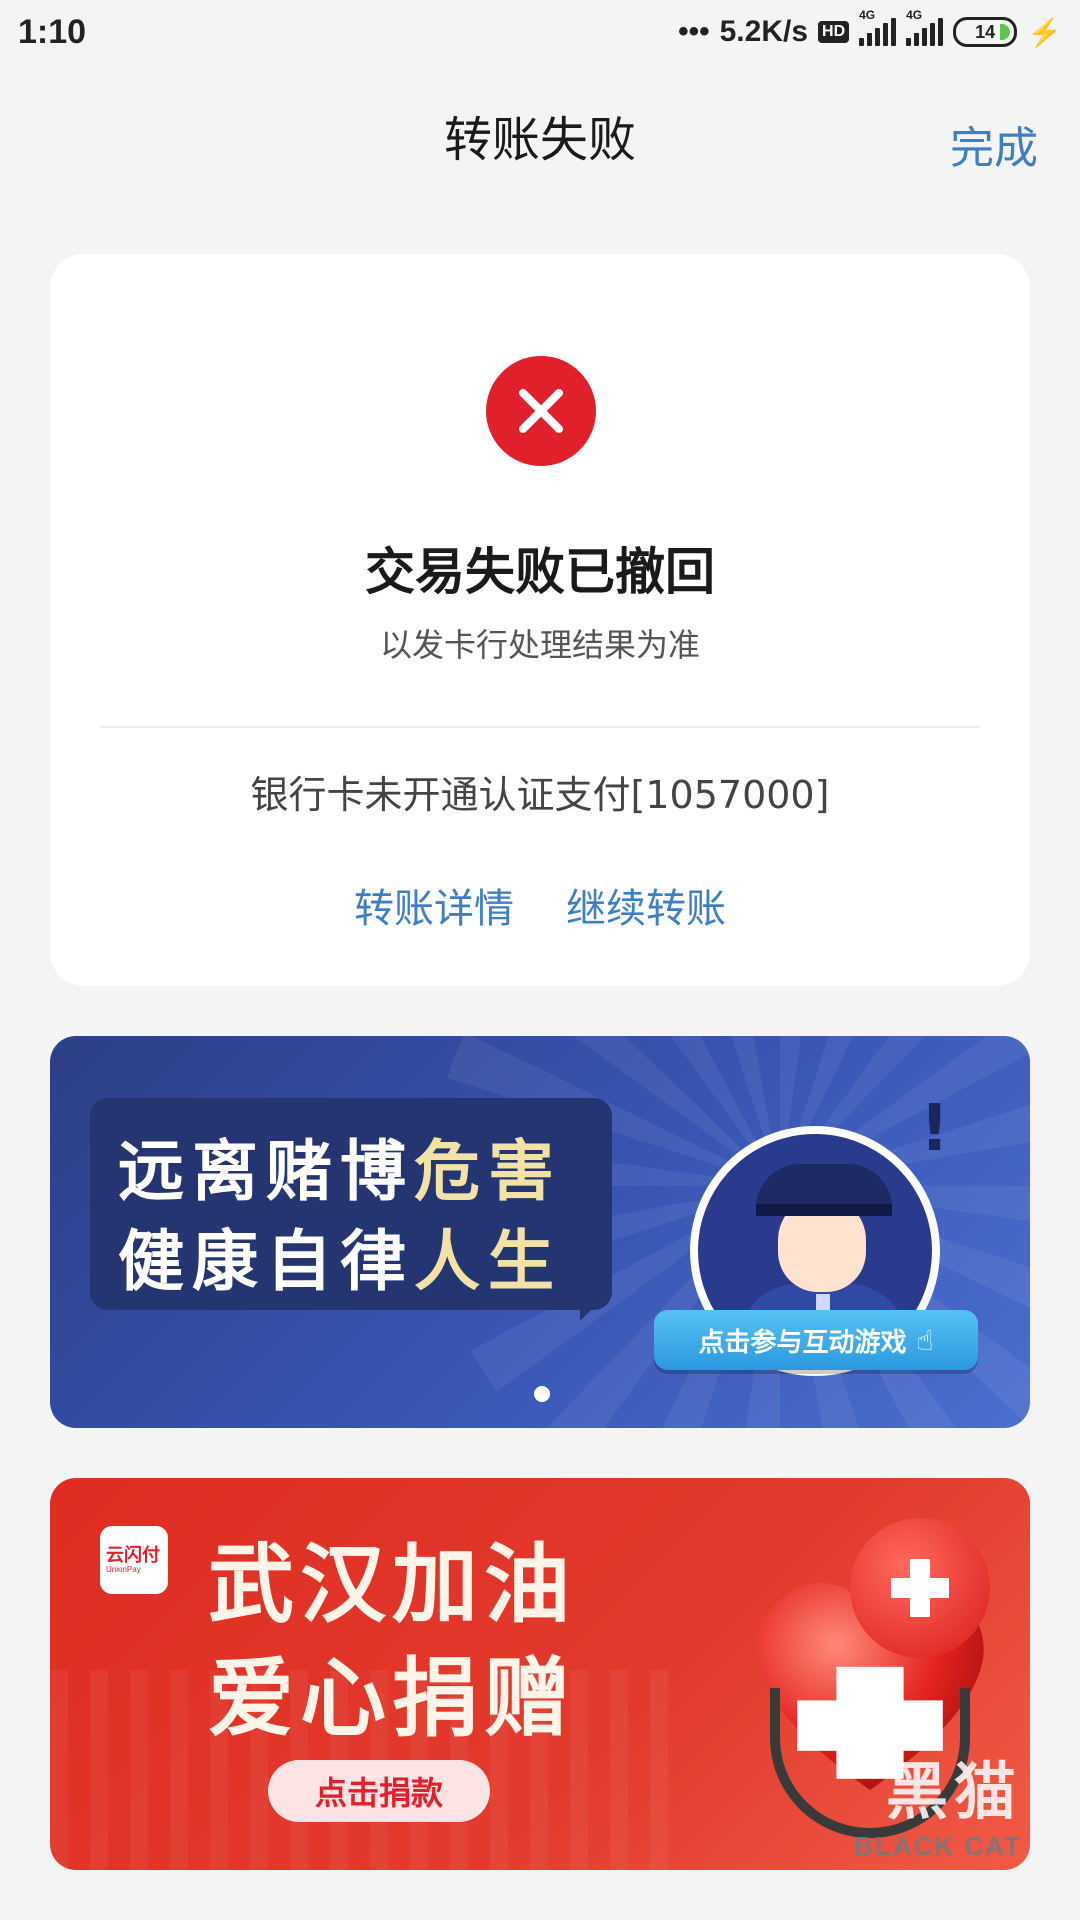 The height and width of the screenshot is (1920, 1080). What do you see at coordinates (539, 645) in the screenshot?
I see `result-subtitle: 以发卡行处理结果为准` at bounding box center [539, 645].